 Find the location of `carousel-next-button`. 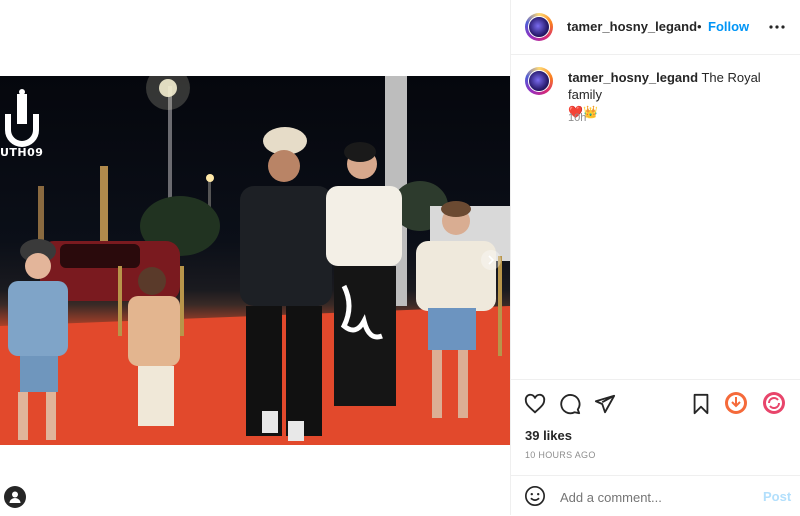

carousel-next-button is located at coordinates (491, 260).